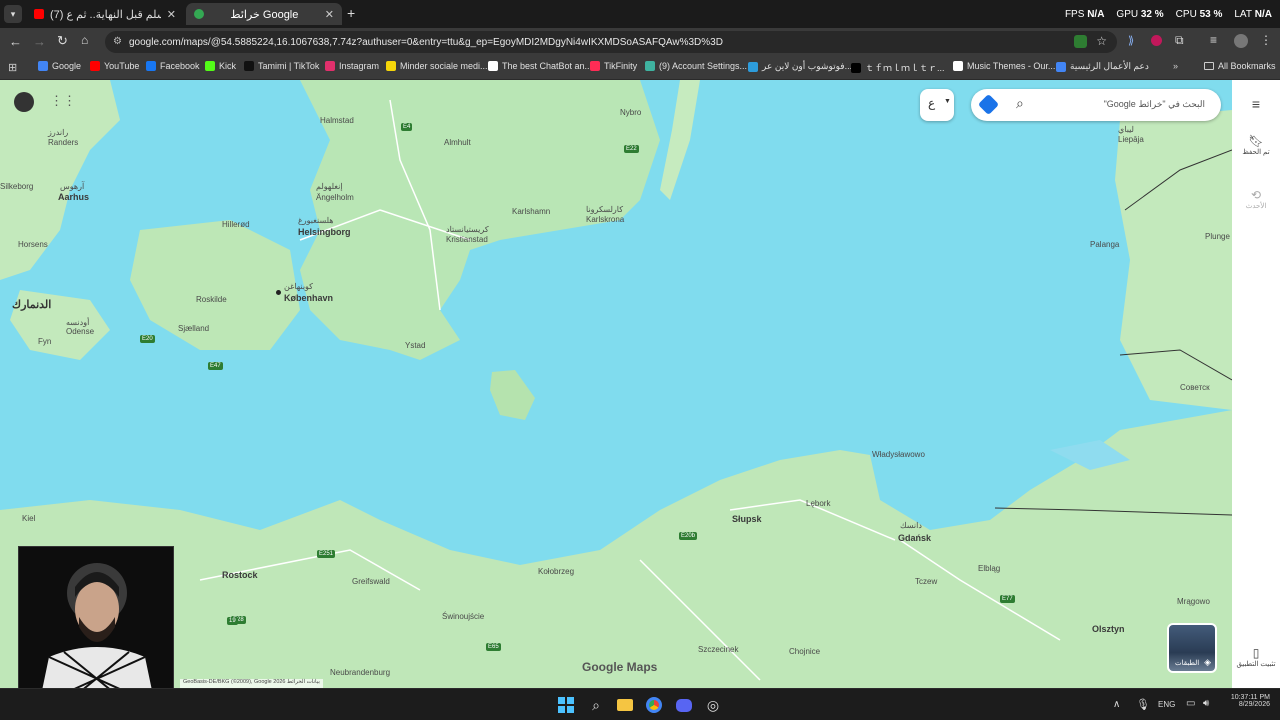 This screenshot has width=1280, height=720. I want to click on map-label: راندرز, so click(58, 132).